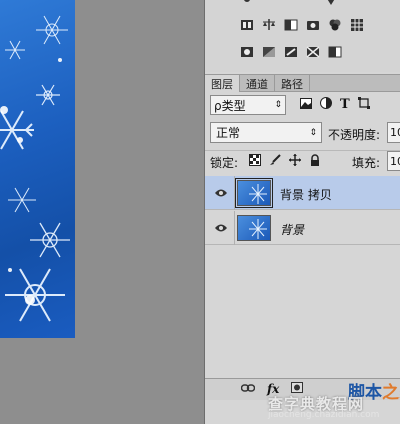 The height and width of the screenshot is (424, 400). I want to click on blend-mode-select: 正常 ⇕, so click(266, 132).